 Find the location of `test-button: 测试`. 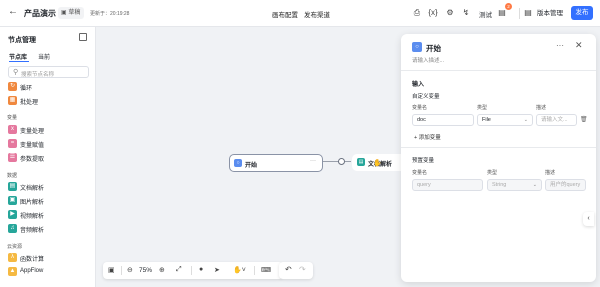

test-button: 测试 is located at coordinates (485, 14).